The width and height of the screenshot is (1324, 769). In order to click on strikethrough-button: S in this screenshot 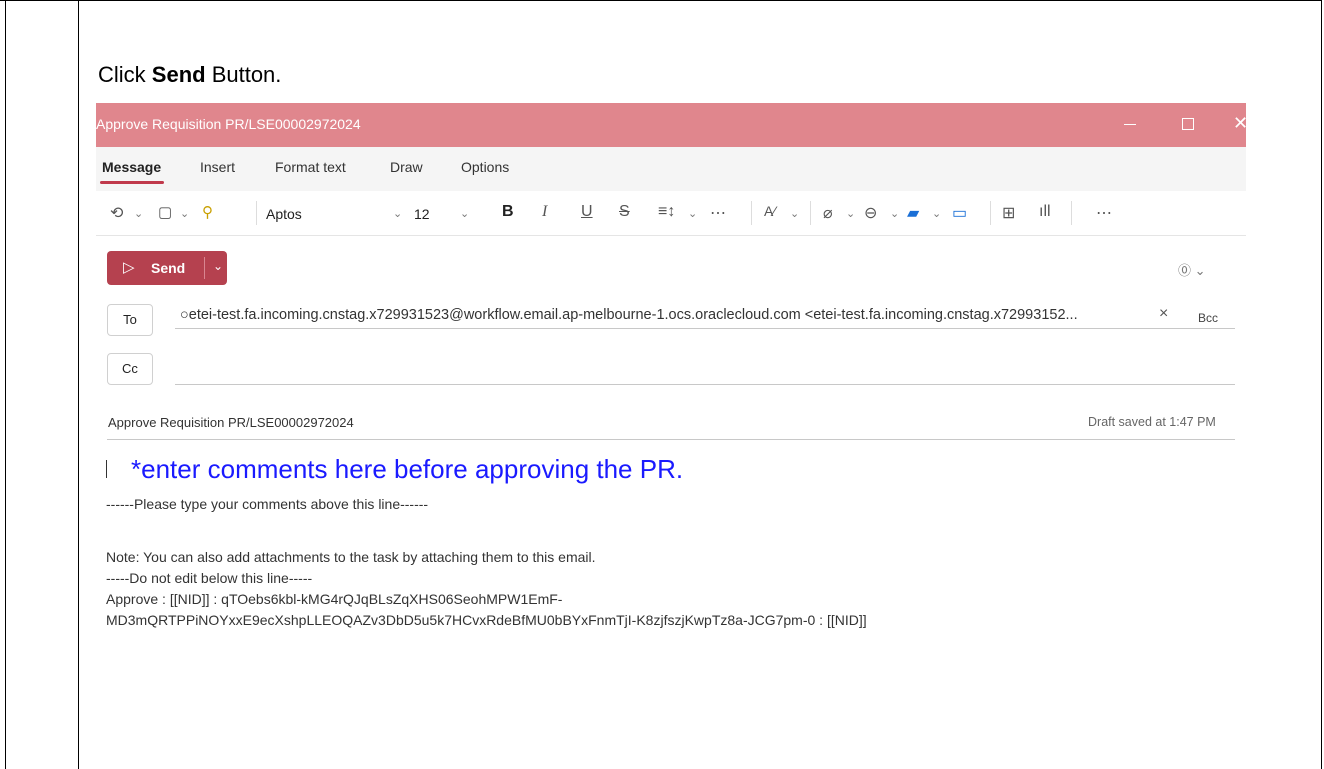, I will do `click(624, 212)`.